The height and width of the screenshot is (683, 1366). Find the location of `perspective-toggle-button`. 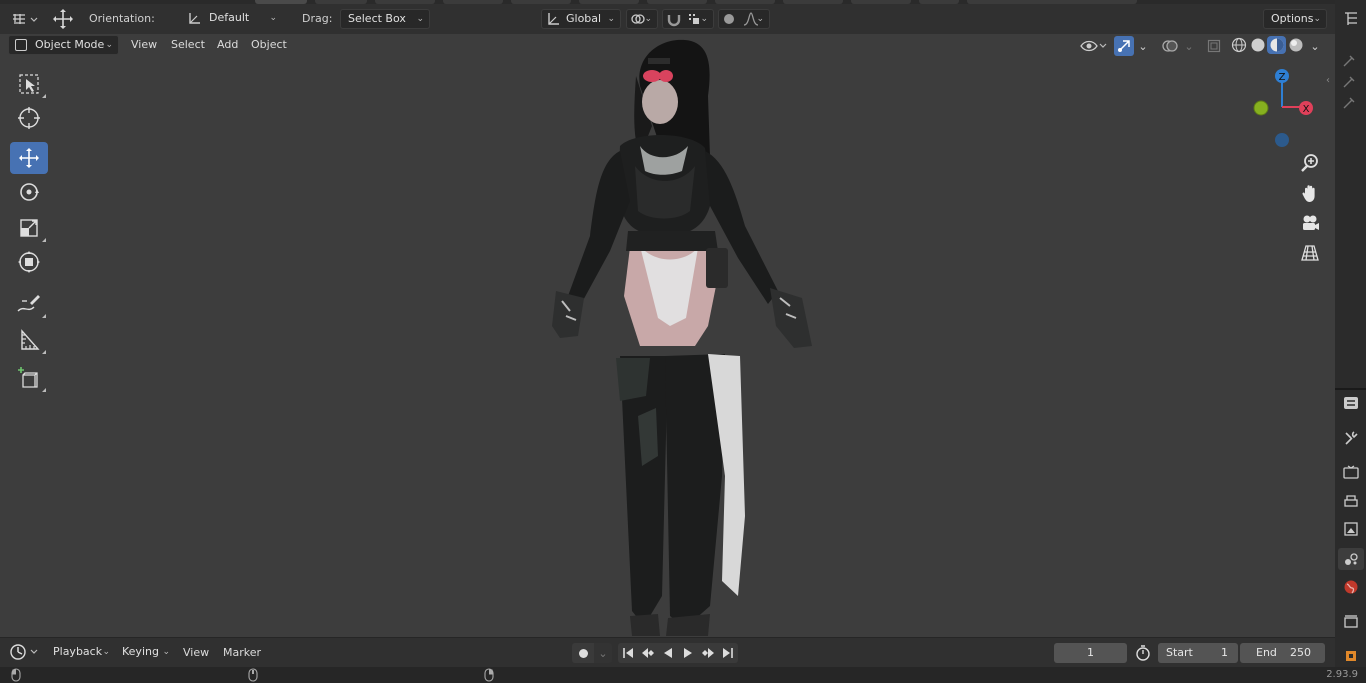

perspective-toggle-button is located at coordinates (1310, 253).